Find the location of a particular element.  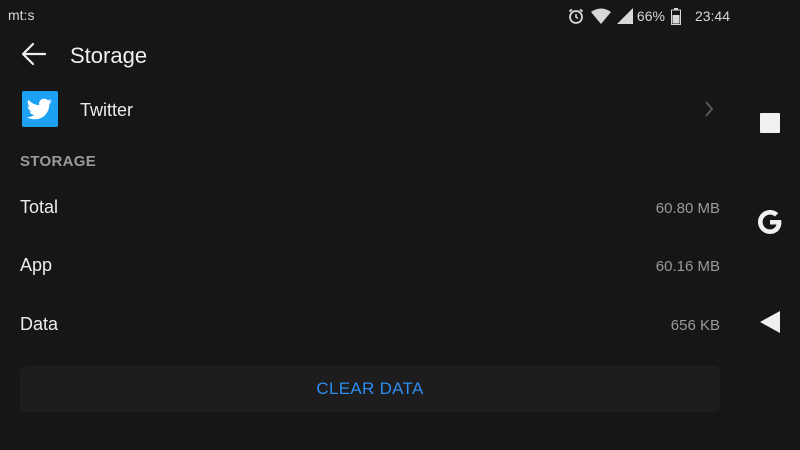

status-bar: mt:s 66% 23:44 is located at coordinates (370, 16).